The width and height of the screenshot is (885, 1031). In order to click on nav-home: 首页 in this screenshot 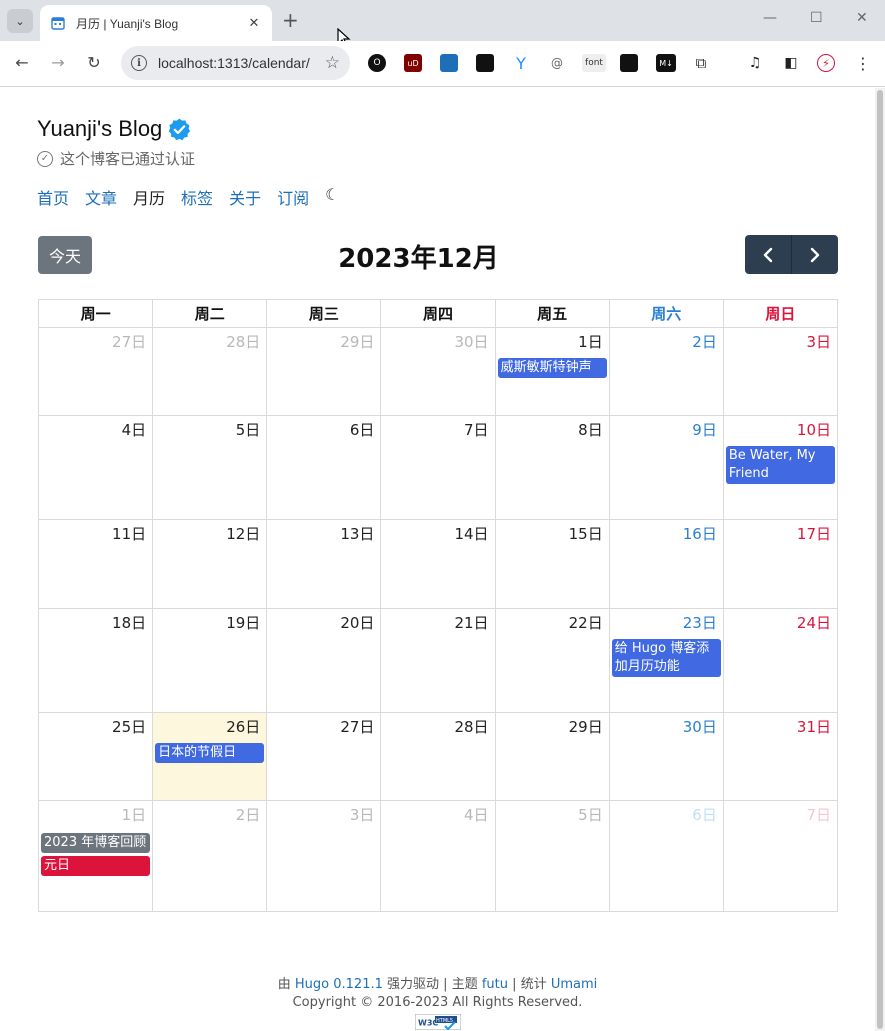, I will do `click(53, 197)`.